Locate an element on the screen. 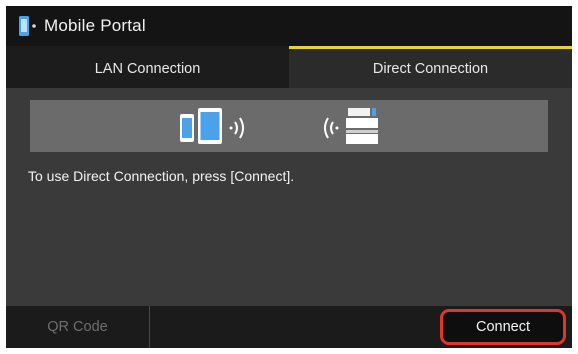 The width and height of the screenshot is (578, 354). title-bar: Mobile Portal is located at coordinates (289, 26).